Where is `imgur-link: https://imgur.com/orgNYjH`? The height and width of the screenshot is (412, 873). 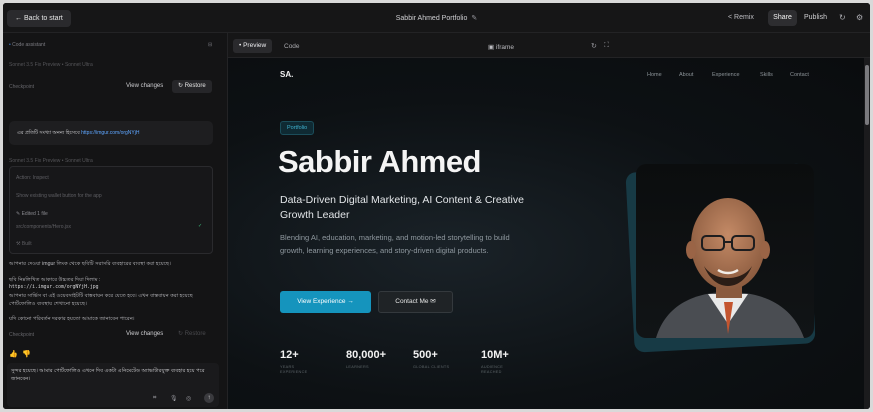 imgur-link: https://imgur.com/orgNYjH is located at coordinates (110, 133).